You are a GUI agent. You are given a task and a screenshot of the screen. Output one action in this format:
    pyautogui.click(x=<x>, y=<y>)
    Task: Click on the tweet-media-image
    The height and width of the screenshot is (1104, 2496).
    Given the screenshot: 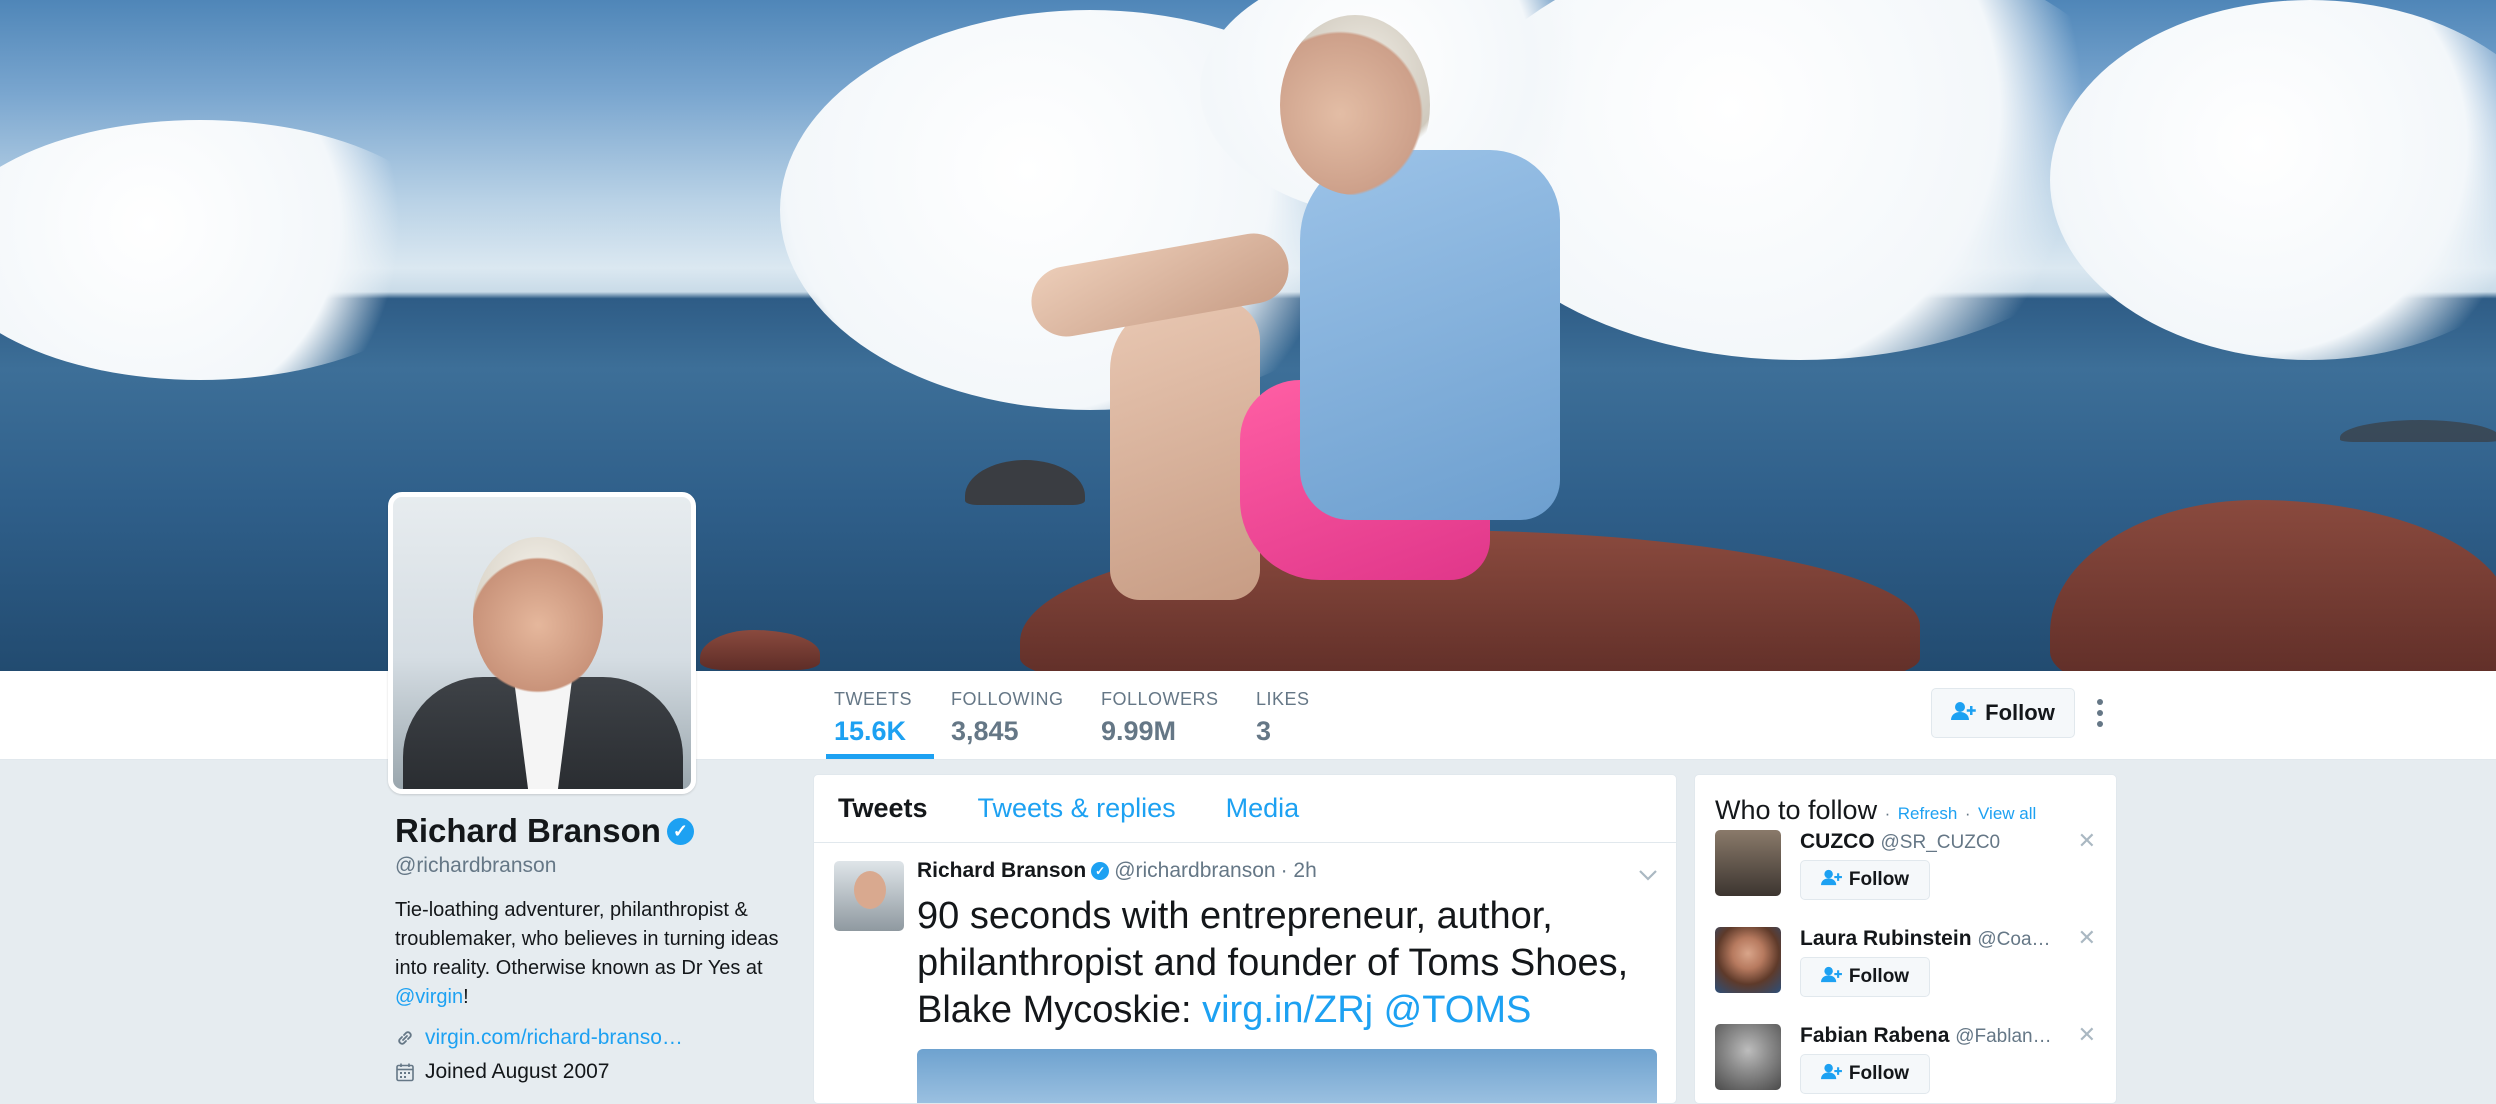 What is the action you would take?
    pyautogui.click(x=1287, y=1076)
    